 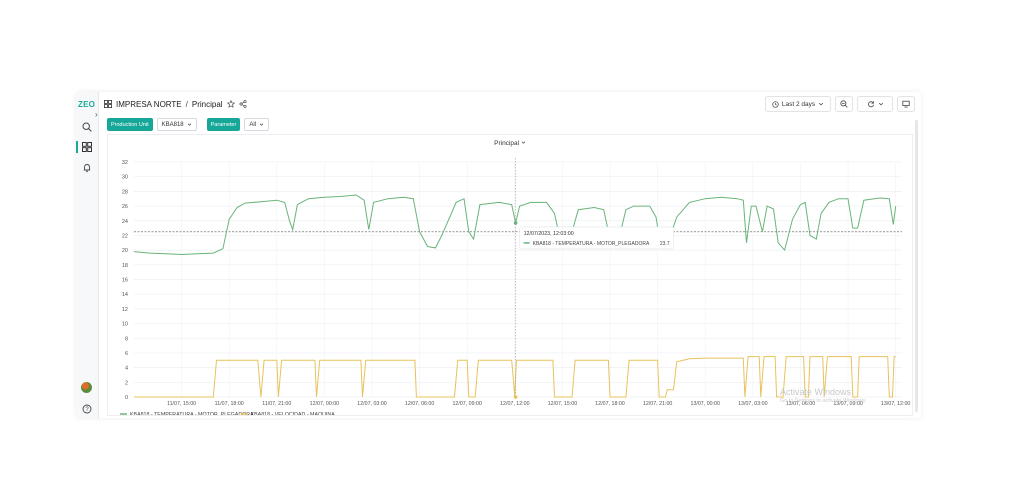 What do you see at coordinates (467, 404) in the screenshot?
I see `x-tick-label: 12/07, 09:00` at bounding box center [467, 404].